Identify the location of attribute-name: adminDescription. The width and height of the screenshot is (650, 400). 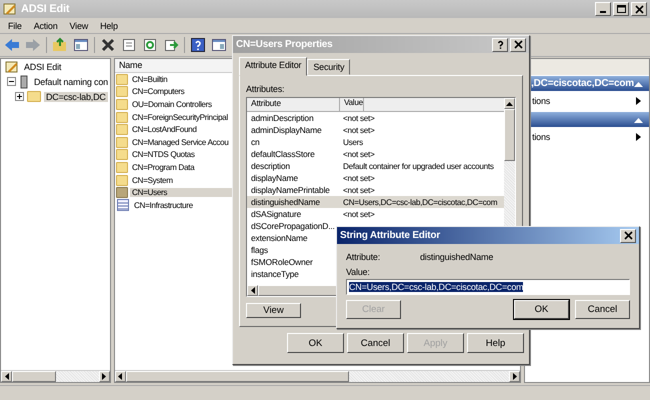
(282, 118).